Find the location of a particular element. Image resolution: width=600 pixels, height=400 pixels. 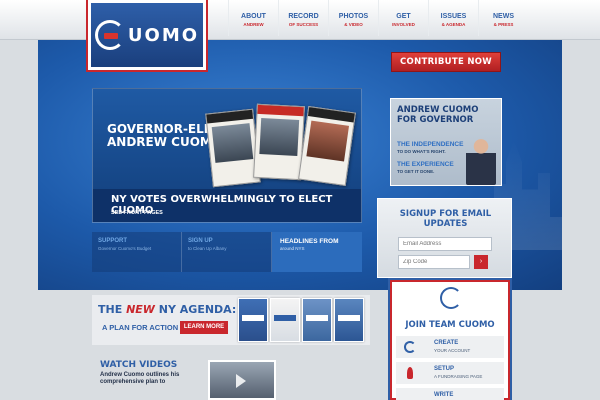

nav-sublabel: ANDREW is located at coordinates (253, 24).